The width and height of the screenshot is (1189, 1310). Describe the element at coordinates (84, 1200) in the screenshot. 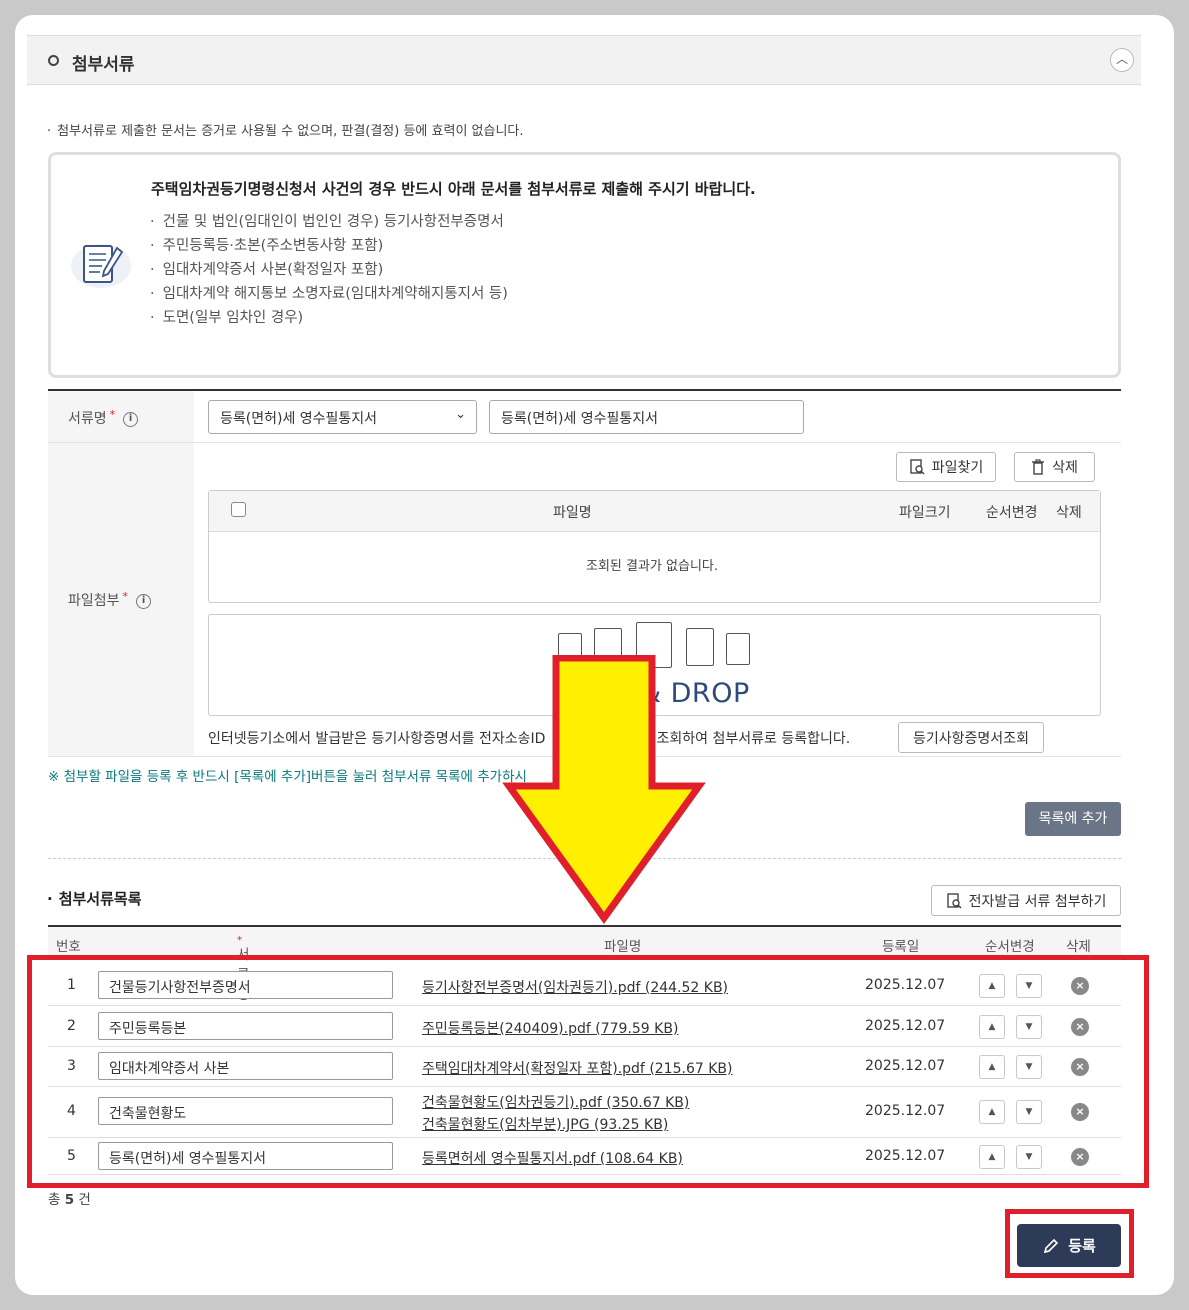

I see `total-suffix: 건` at that location.